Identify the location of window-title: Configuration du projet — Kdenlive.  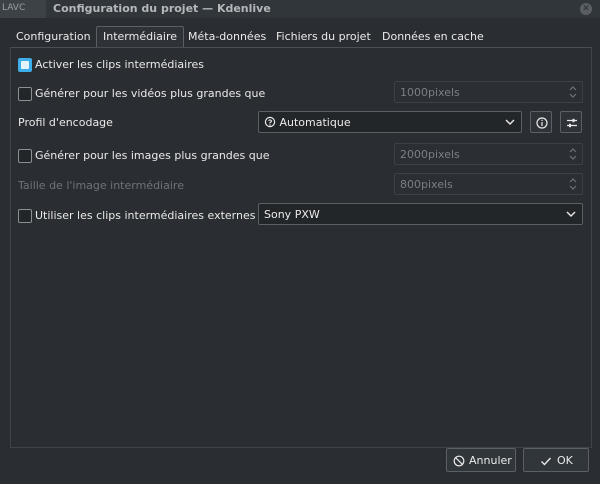
(162, 8).